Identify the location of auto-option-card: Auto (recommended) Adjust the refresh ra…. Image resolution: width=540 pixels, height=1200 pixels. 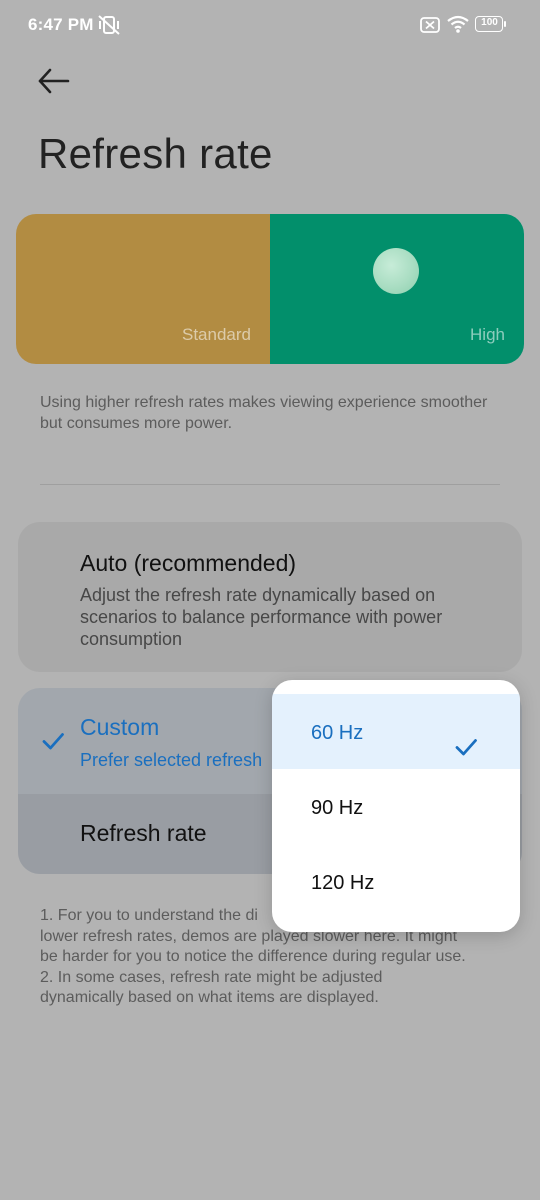
(270, 597).